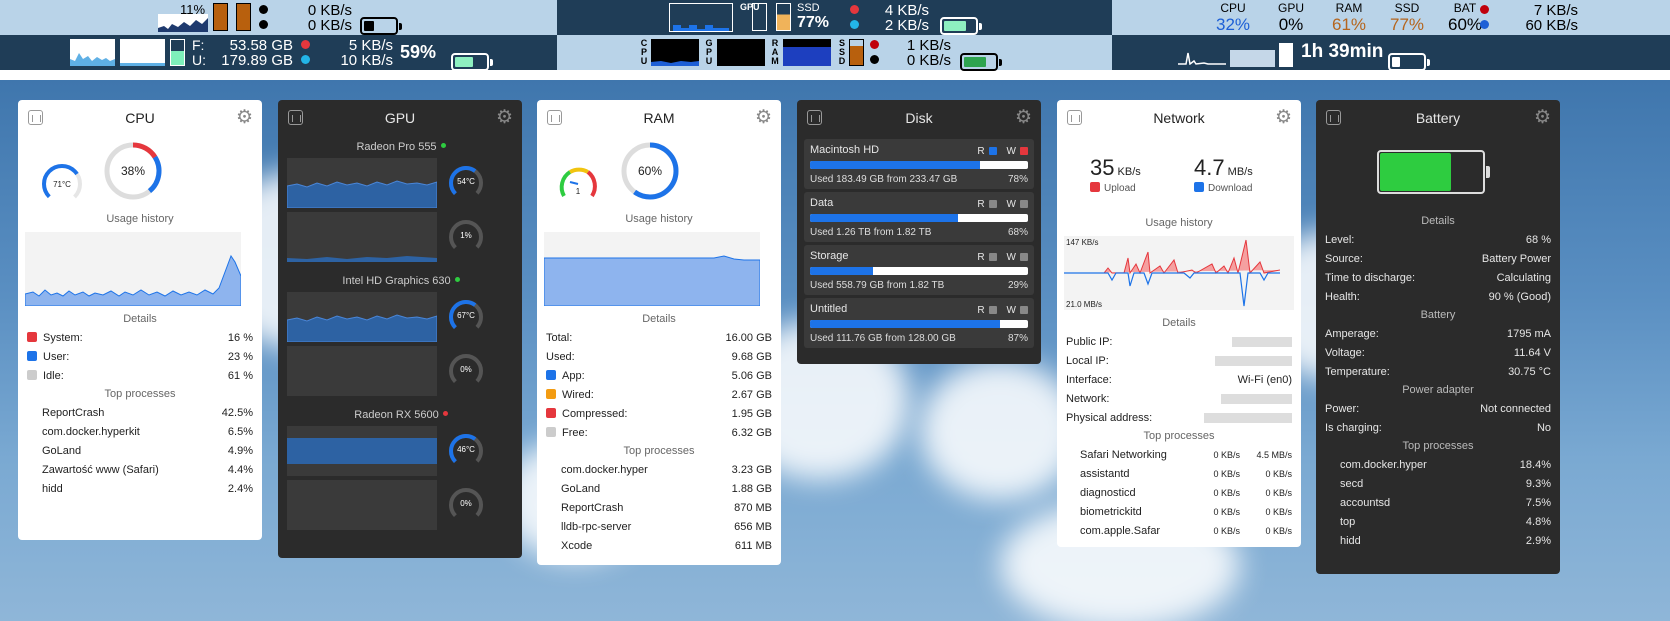 The height and width of the screenshot is (621, 1670). What do you see at coordinates (1352, 334) in the screenshot?
I see `row-label-wrap: Amperage:` at bounding box center [1352, 334].